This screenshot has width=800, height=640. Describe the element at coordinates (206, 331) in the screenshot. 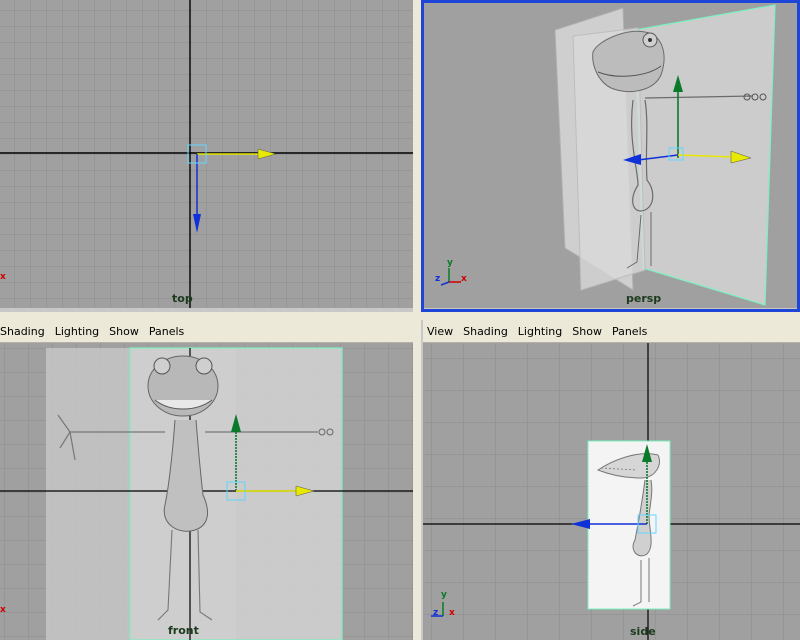

I see `front-menubar: Shading Lighting Show Panels` at that location.